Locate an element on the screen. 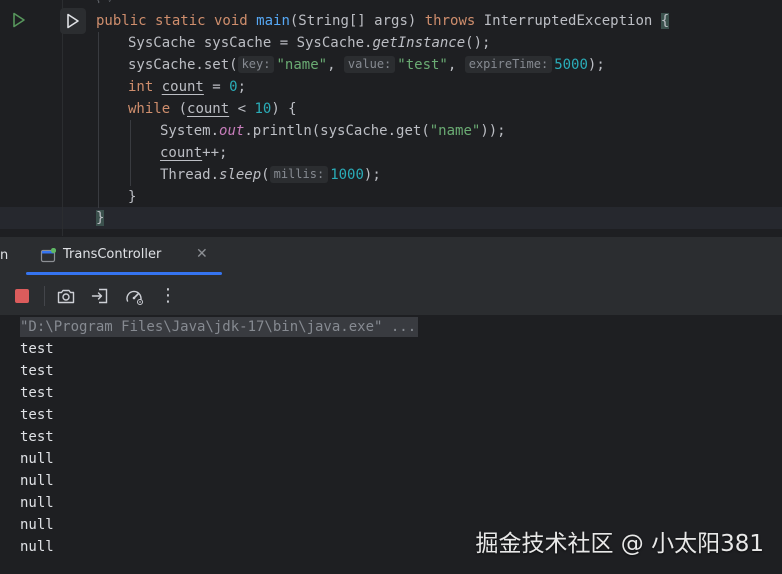 This screenshot has width=782, height=574. application-icon is located at coordinates (48, 257).